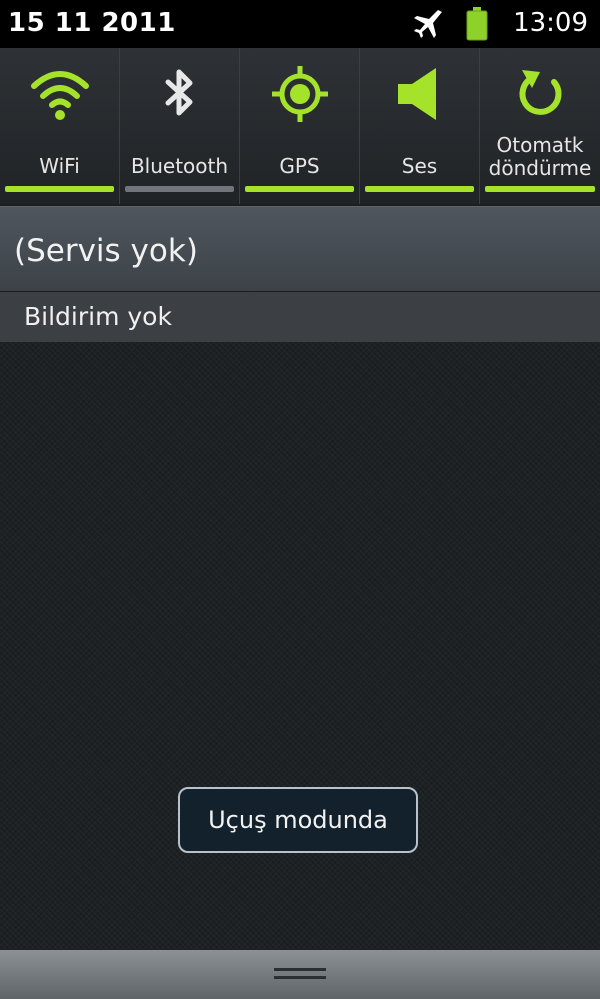 This screenshot has height=999, width=600. What do you see at coordinates (98, 316) in the screenshot?
I see `notifications-empty-label: Bildirim yok` at bounding box center [98, 316].